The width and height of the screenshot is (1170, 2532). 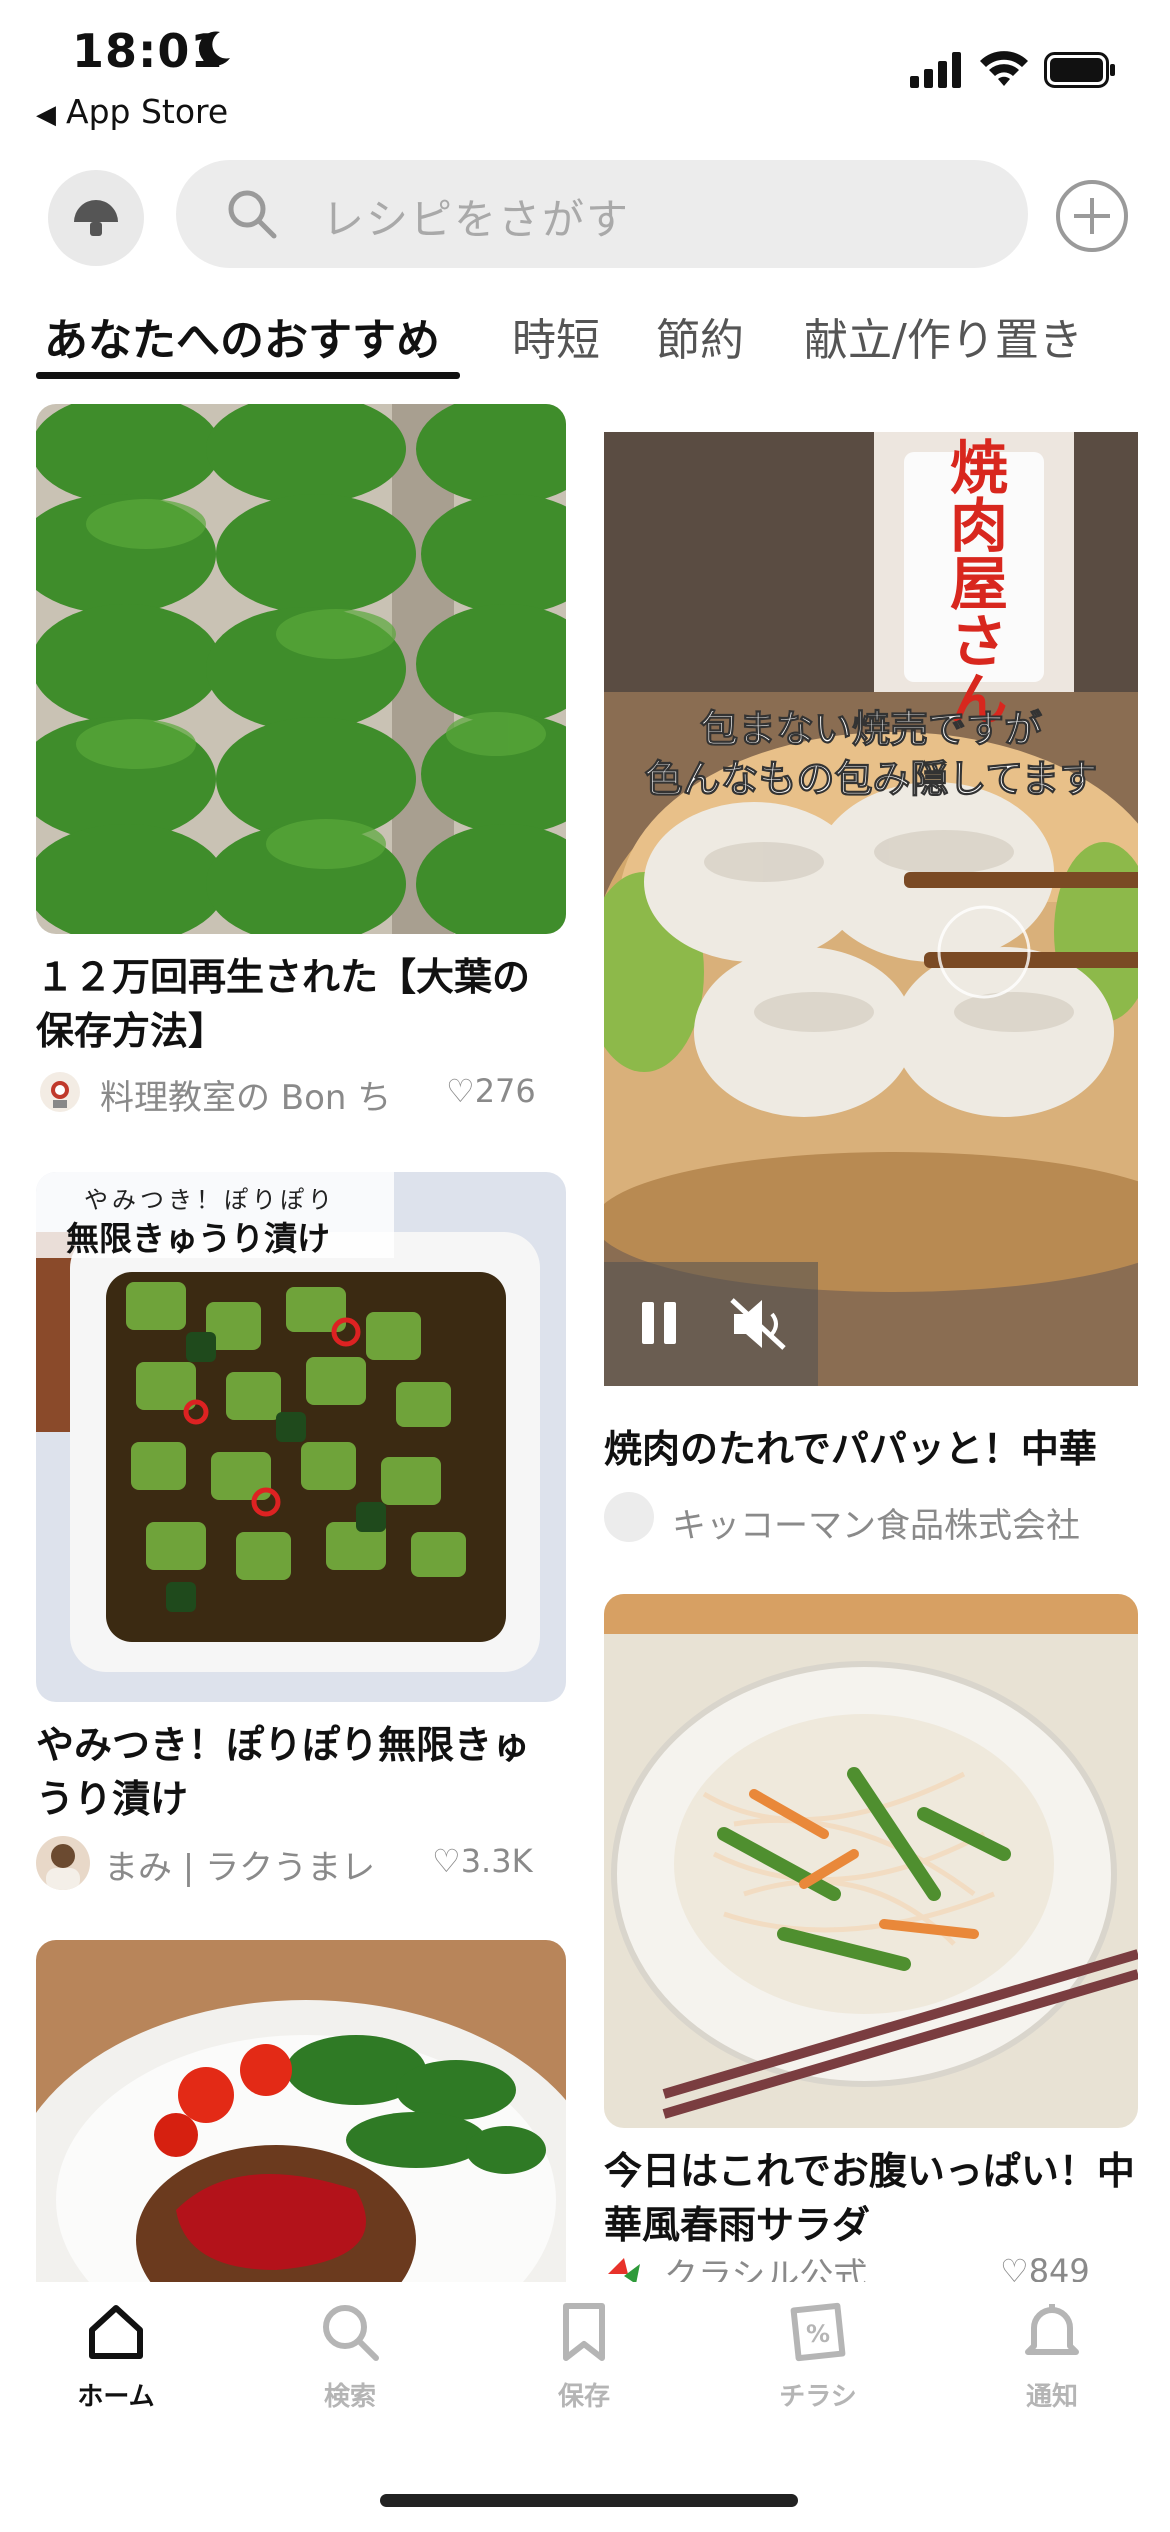 What do you see at coordinates (871, 1861) in the screenshot?
I see `recipe-thumbnail-harusame` at bounding box center [871, 1861].